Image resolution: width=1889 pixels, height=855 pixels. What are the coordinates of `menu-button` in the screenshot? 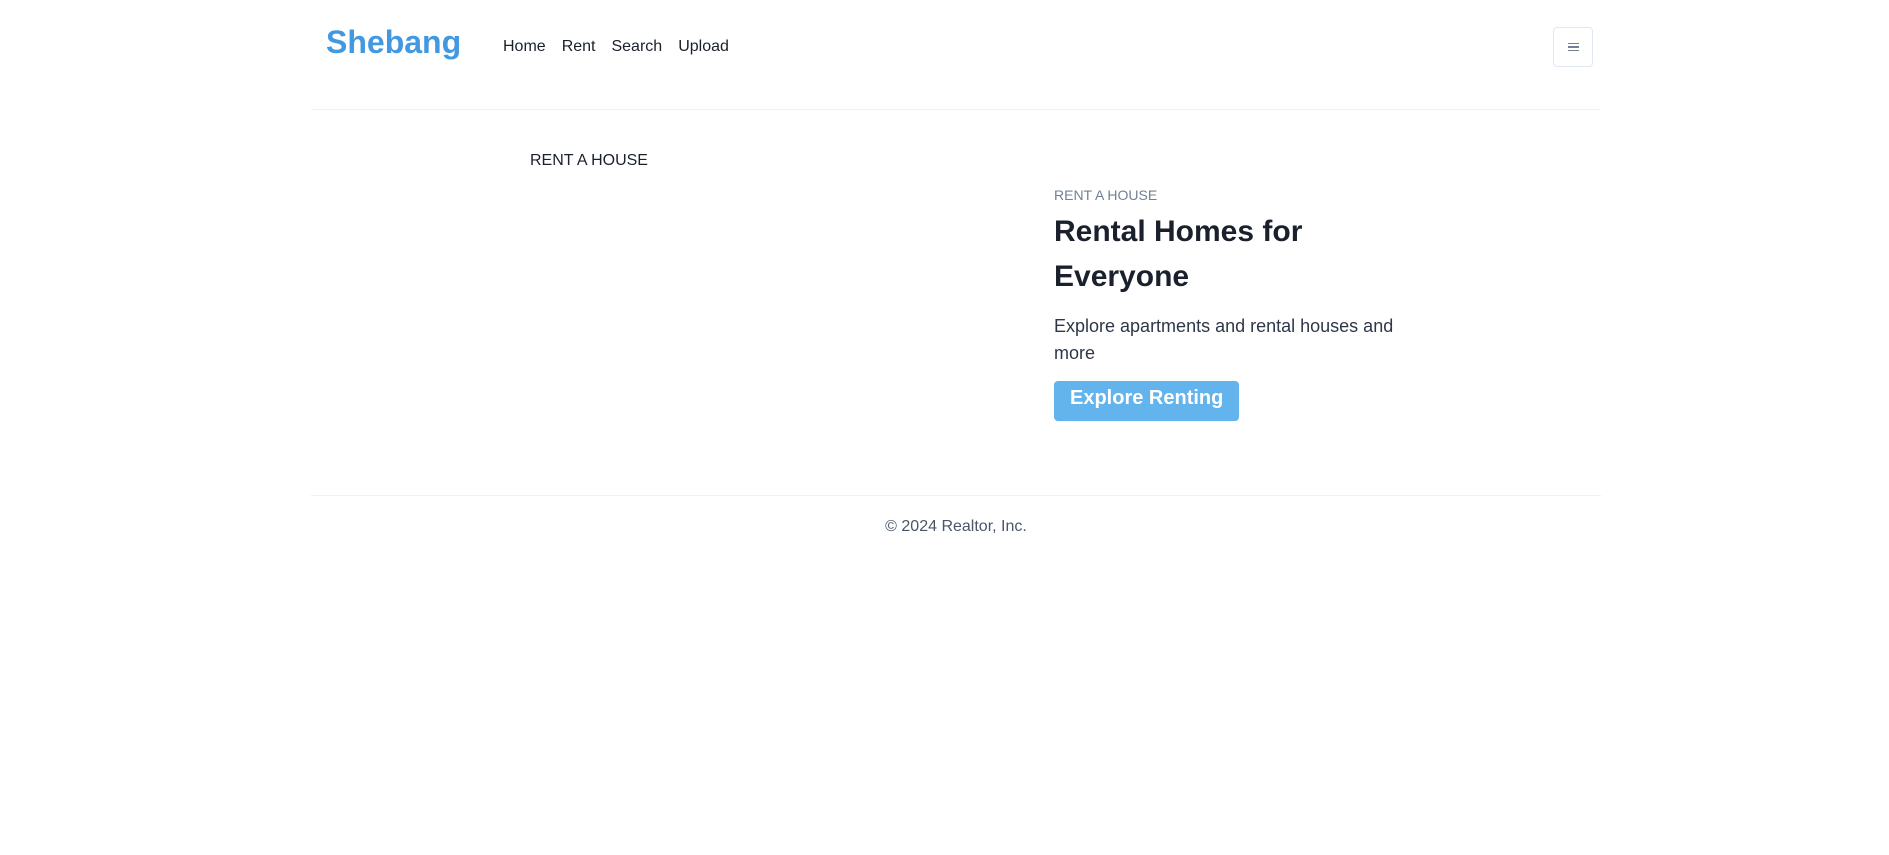 It's located at (1573, 47).